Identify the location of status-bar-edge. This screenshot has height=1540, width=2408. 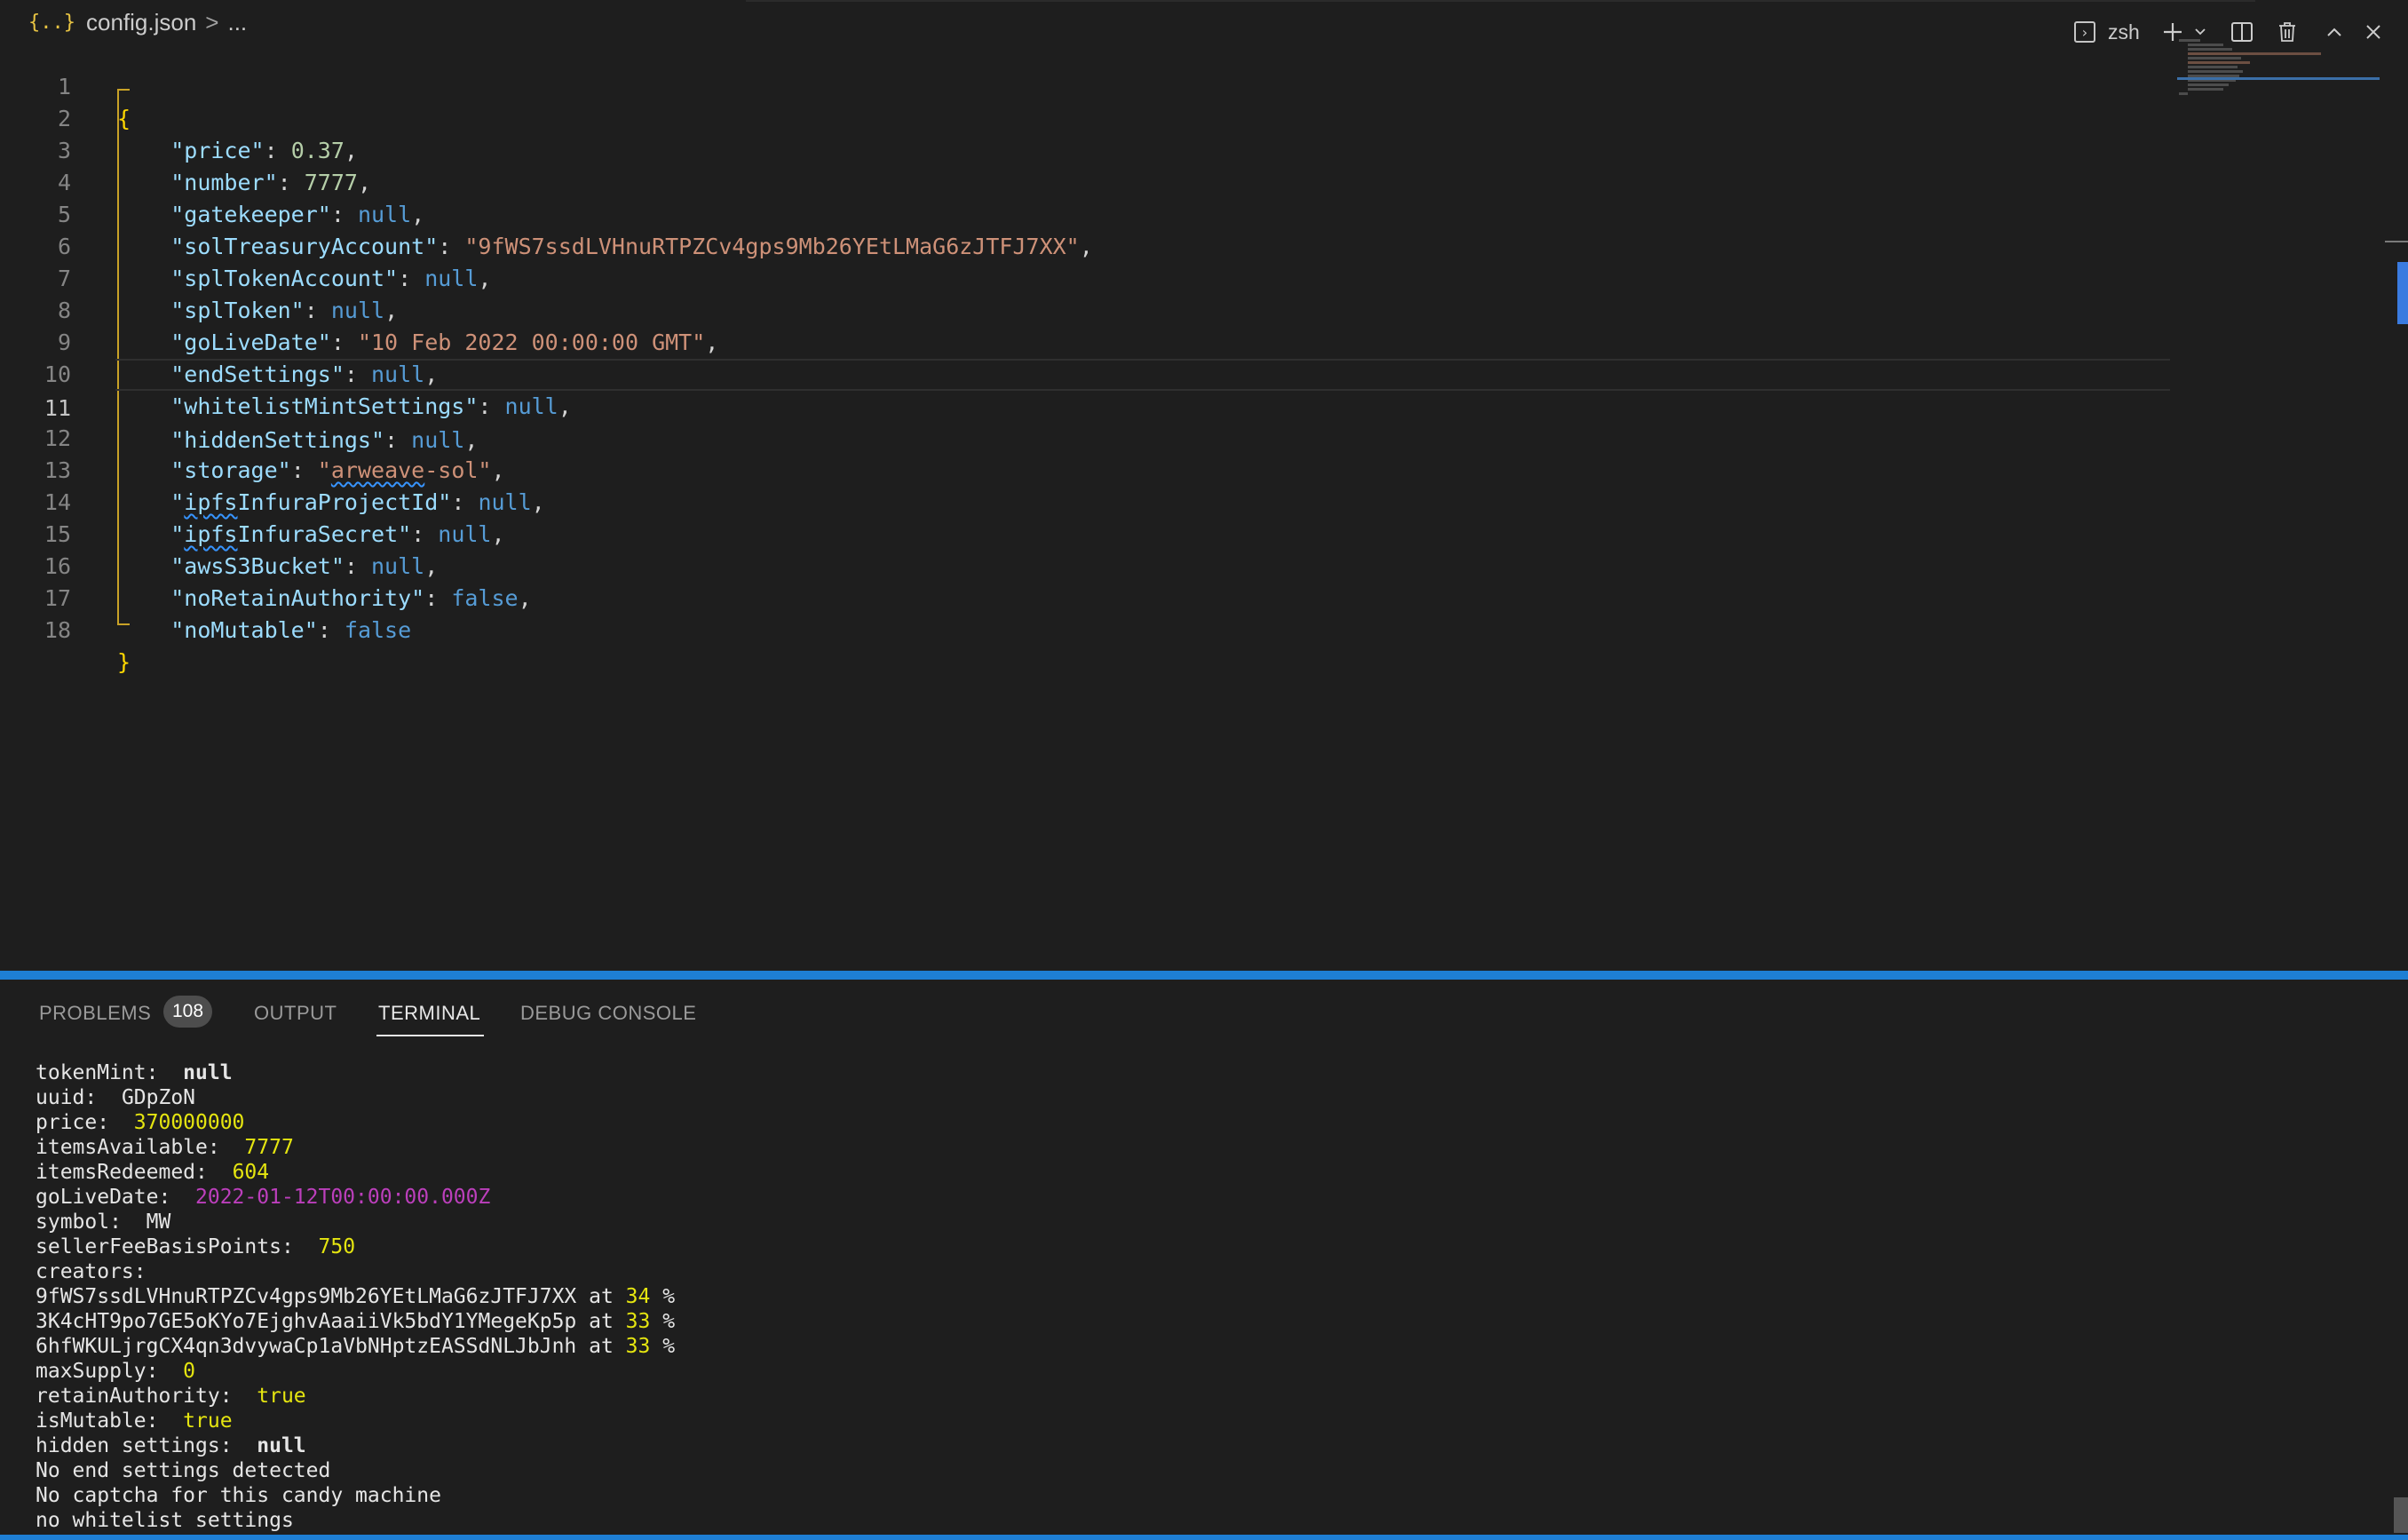
(1204, 1538).